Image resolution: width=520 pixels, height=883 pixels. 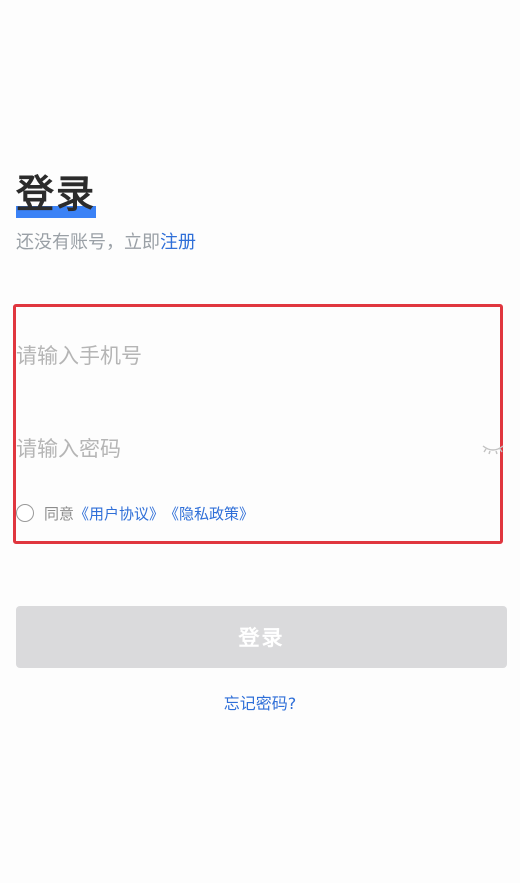 I want to click on password-field, so click(x=236, y=449).